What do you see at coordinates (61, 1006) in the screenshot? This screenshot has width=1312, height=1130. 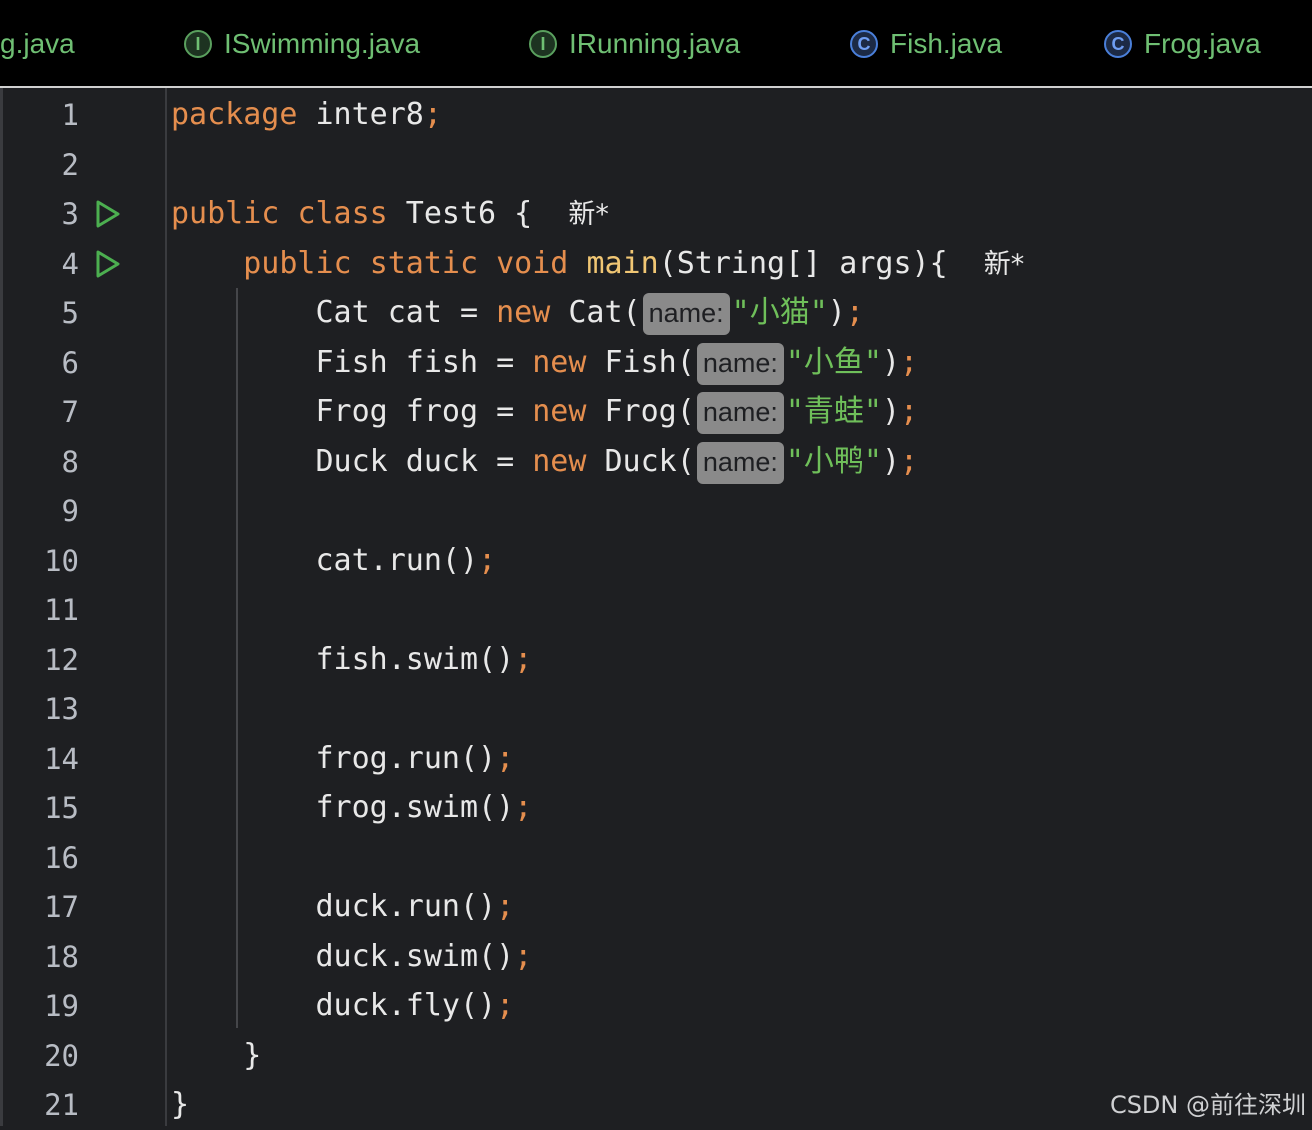 I see `line-number: 19` at bounding box center [61, 1006].